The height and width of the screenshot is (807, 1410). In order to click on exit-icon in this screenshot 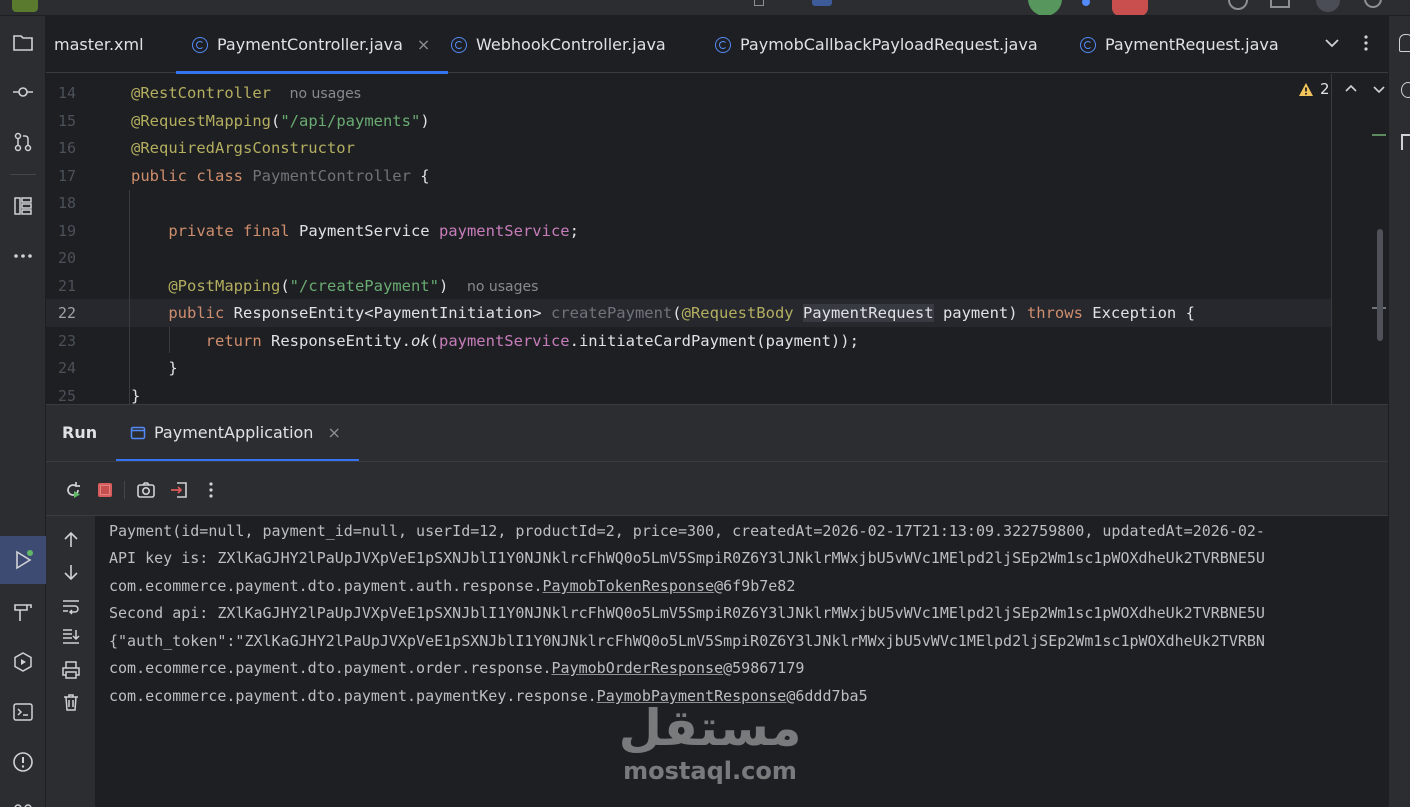, I will do `click(179, 490)`.